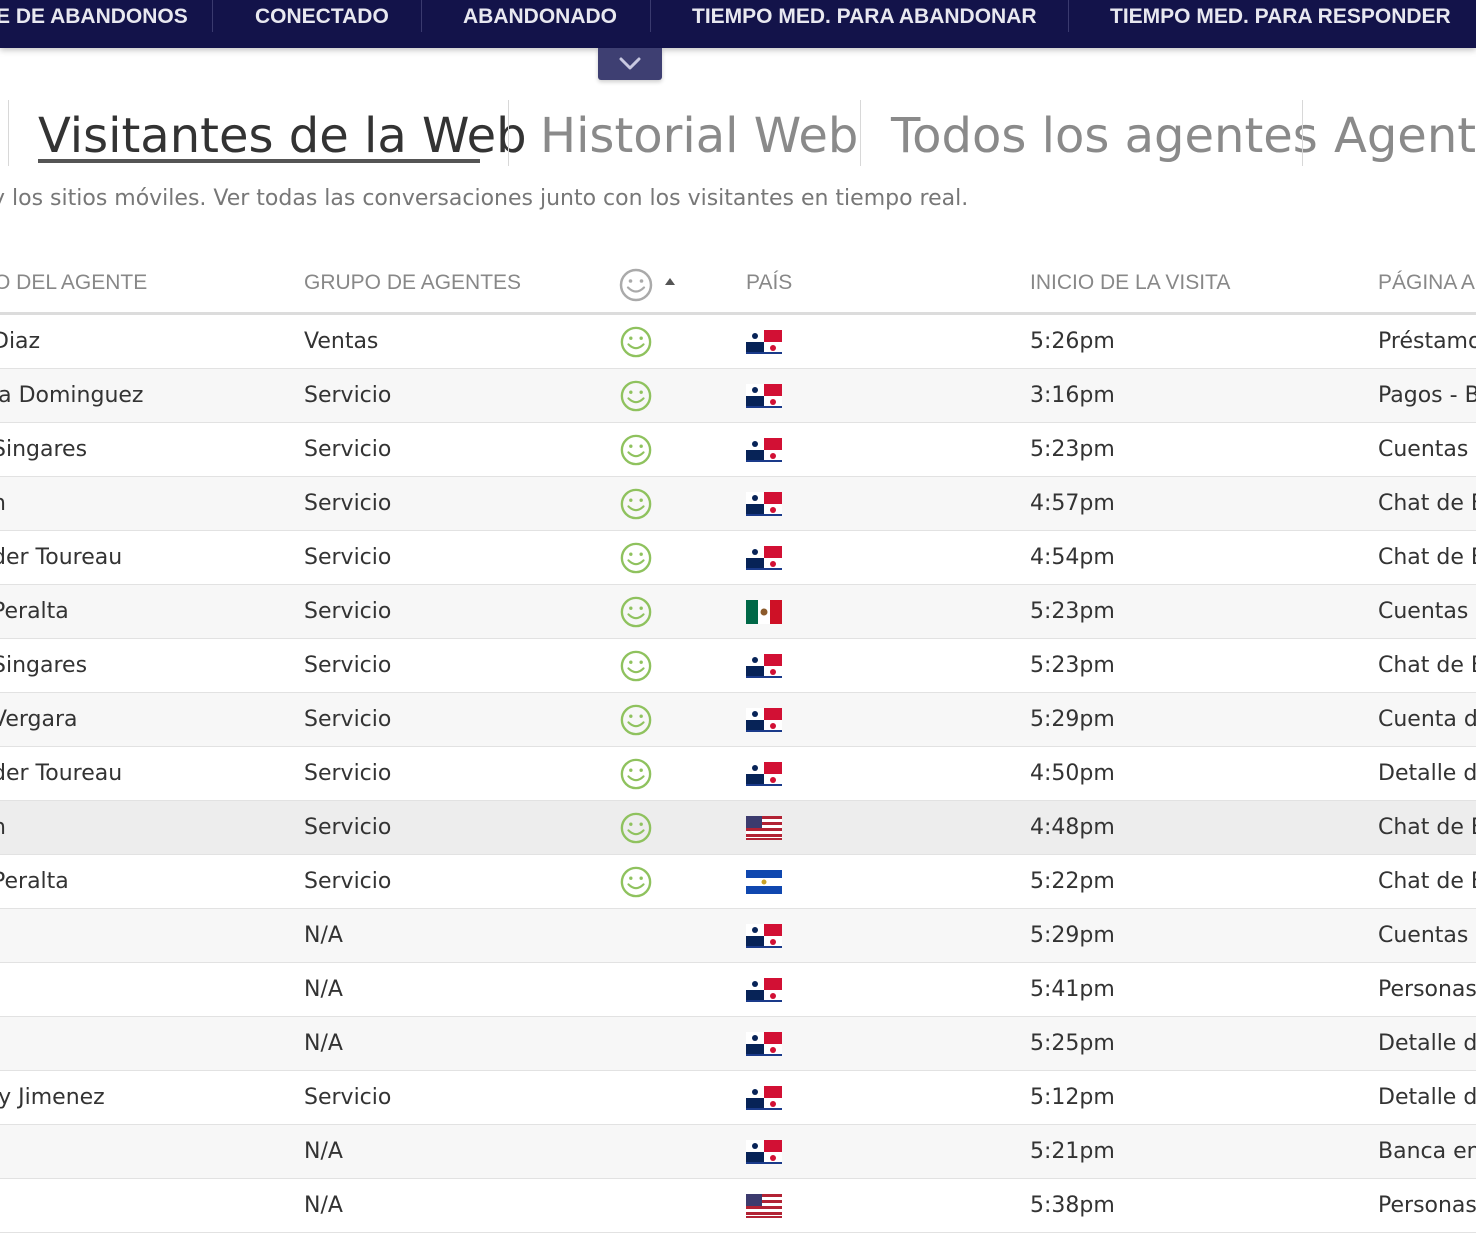 Image resolution: width=1476 pixels, height=1233 pixels. What do you see at coordinates (1427, 395) in the screenshot?
I see `current-page: Pagos - B` at bounding box center [1427, 395].